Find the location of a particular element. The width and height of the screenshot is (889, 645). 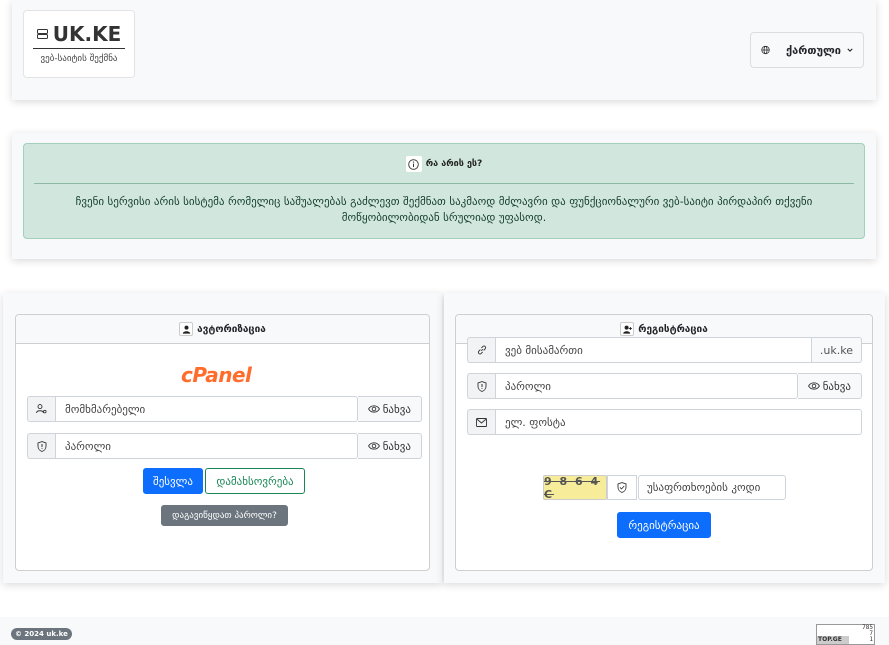

login-password-show-button: ნახვა is located at coordinates (389, 446).